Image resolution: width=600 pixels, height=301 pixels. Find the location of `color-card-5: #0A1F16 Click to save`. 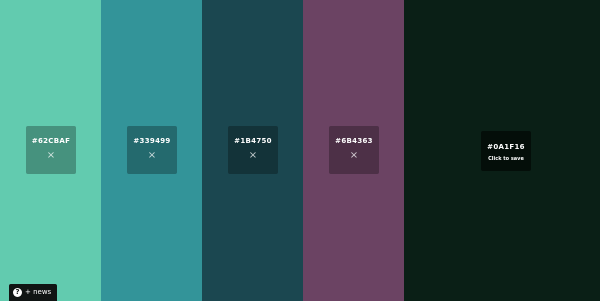

color-card-5: #0A1F16 Click to save is located at coordinates (506, 151).